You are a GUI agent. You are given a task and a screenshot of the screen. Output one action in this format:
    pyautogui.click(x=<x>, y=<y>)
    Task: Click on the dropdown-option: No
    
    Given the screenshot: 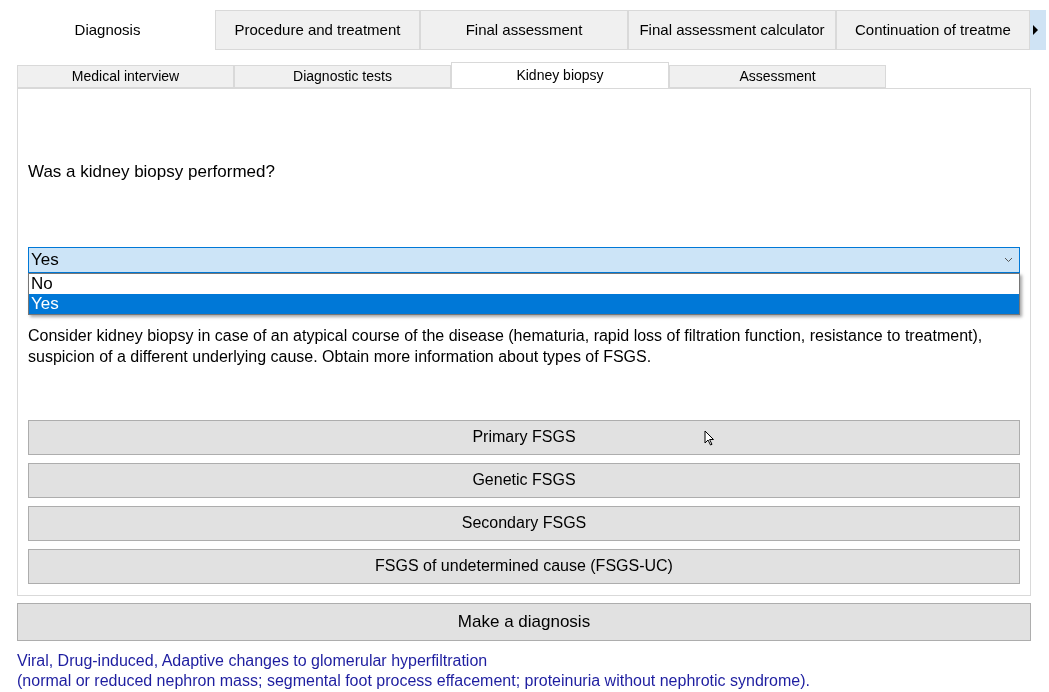 What is the action you would take?
    pyautogui.click(x=524, y=283)
    